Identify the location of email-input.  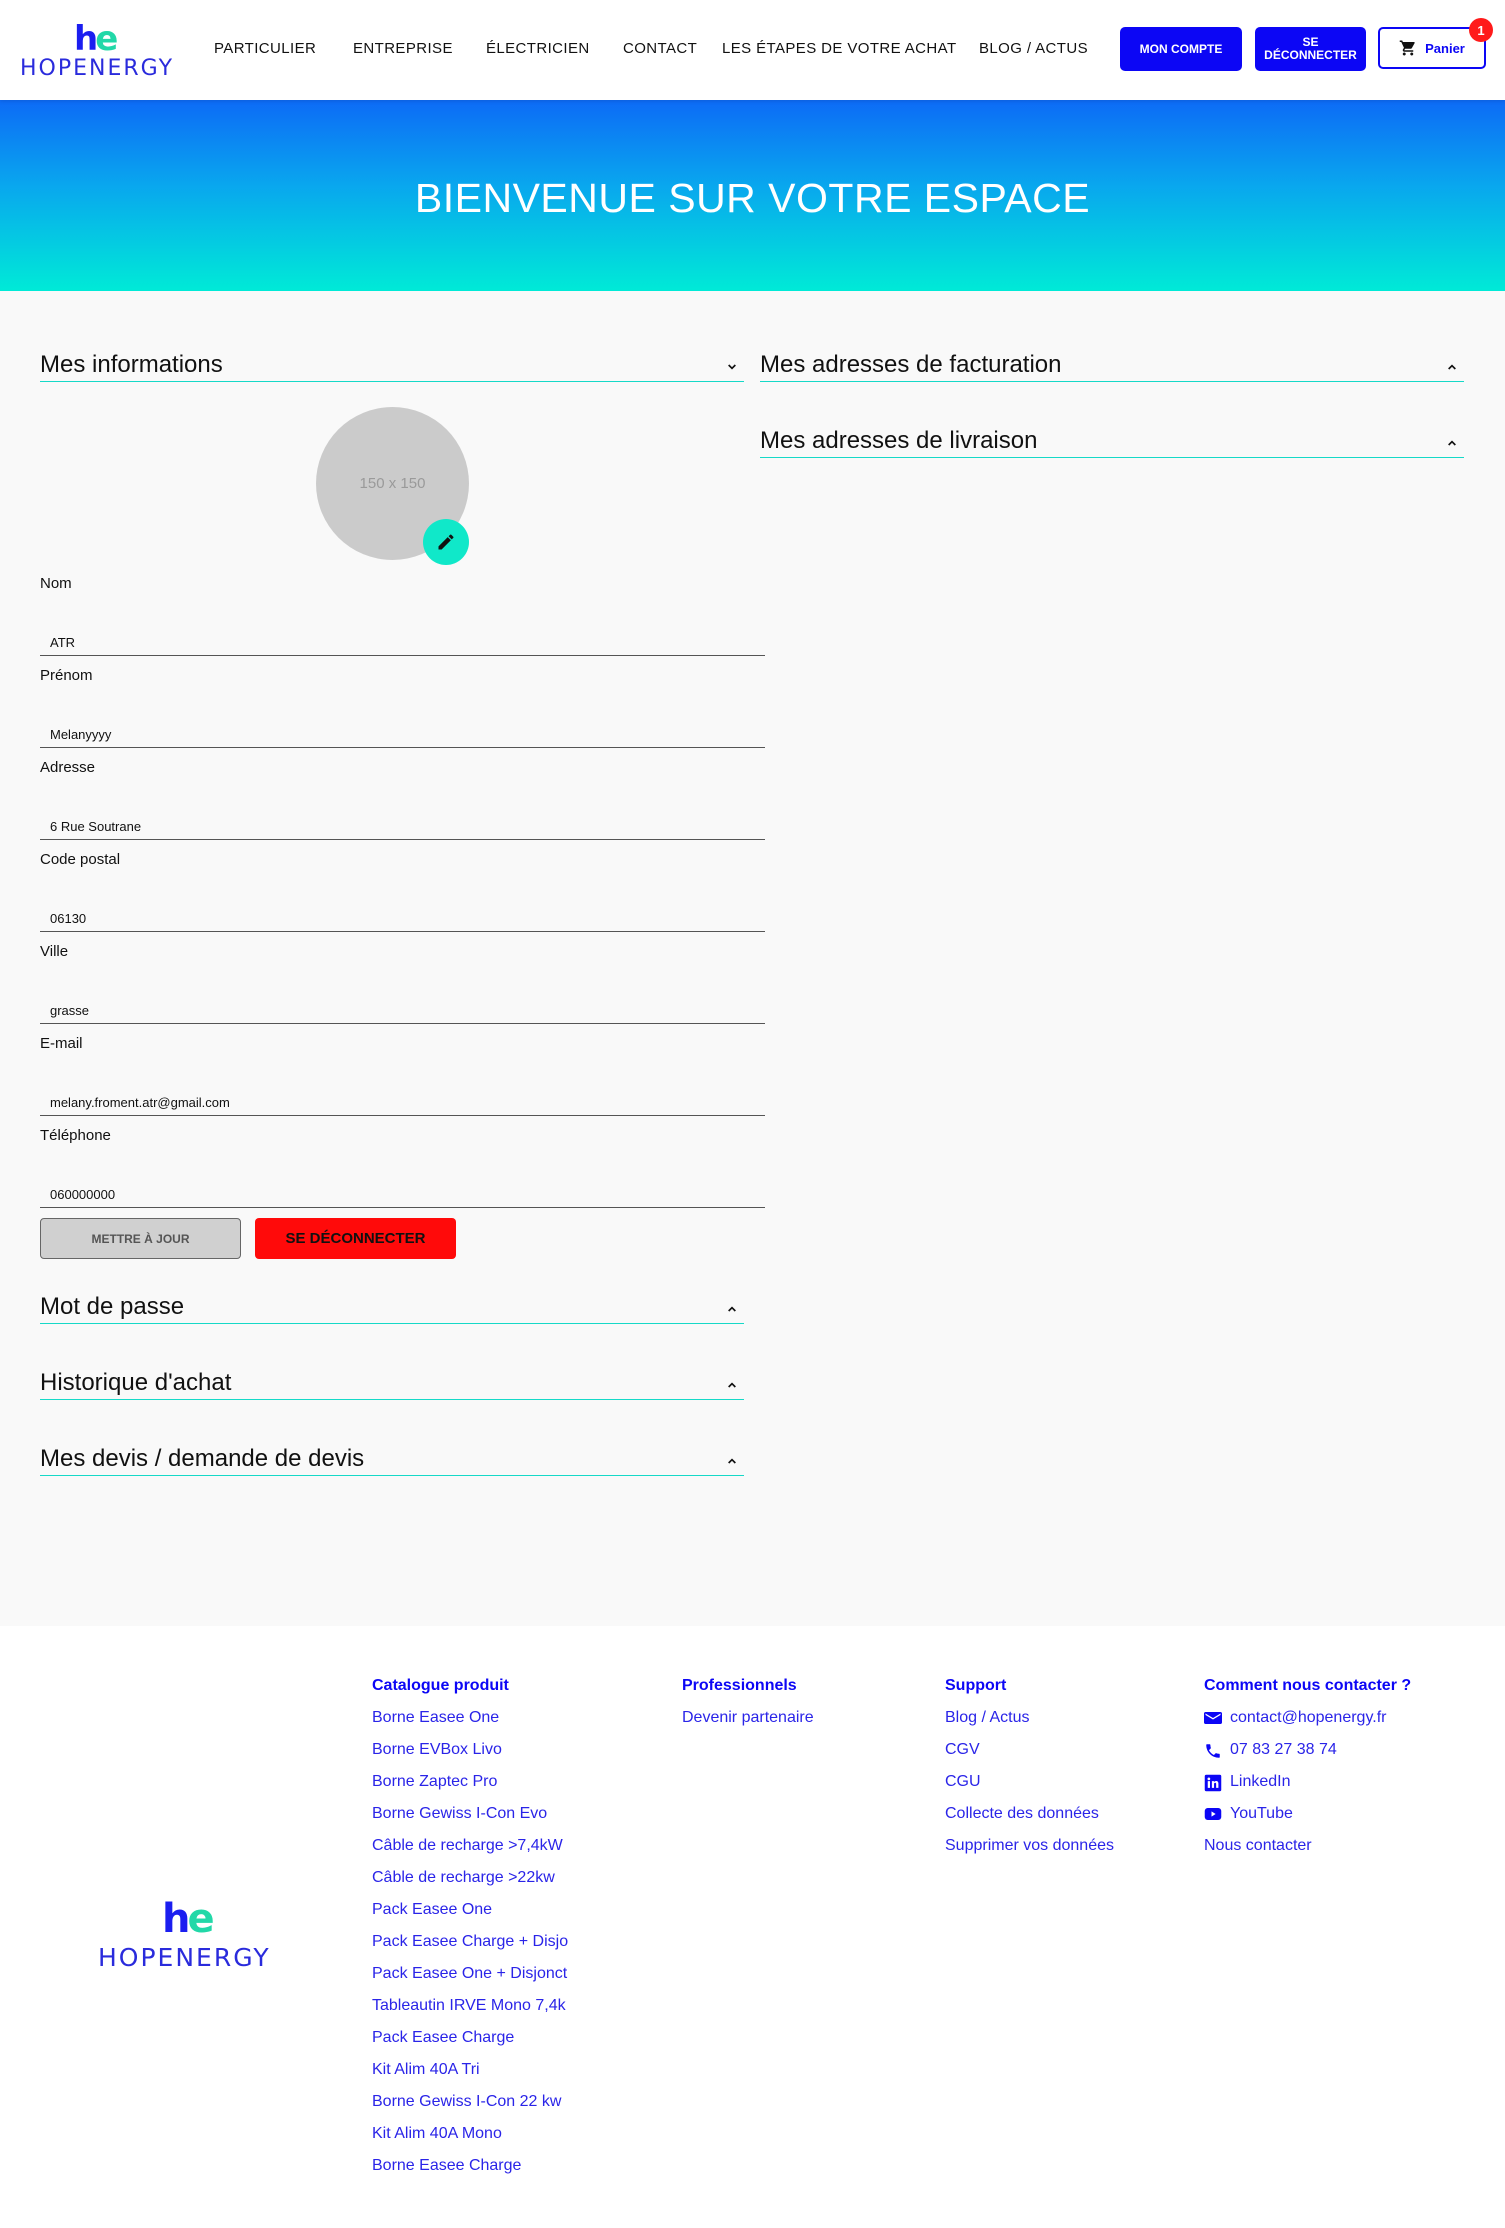
(402, 1098).